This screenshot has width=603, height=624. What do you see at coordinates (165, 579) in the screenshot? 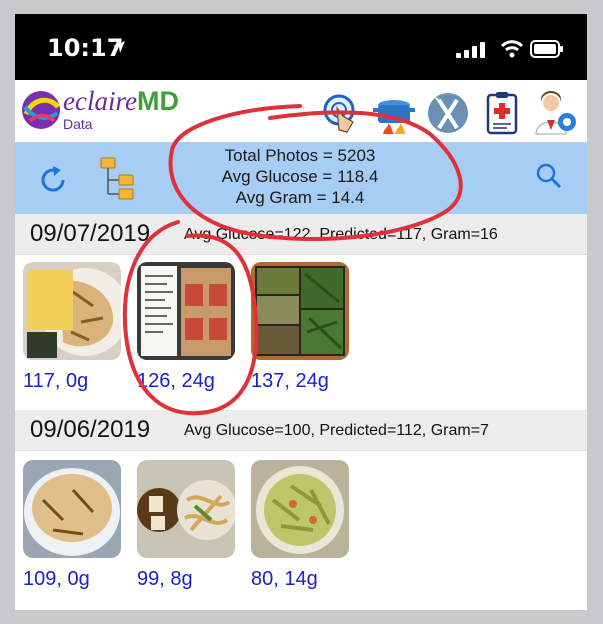
I see `meal-caption: 99, 8g` at bounding box center [165, 579].